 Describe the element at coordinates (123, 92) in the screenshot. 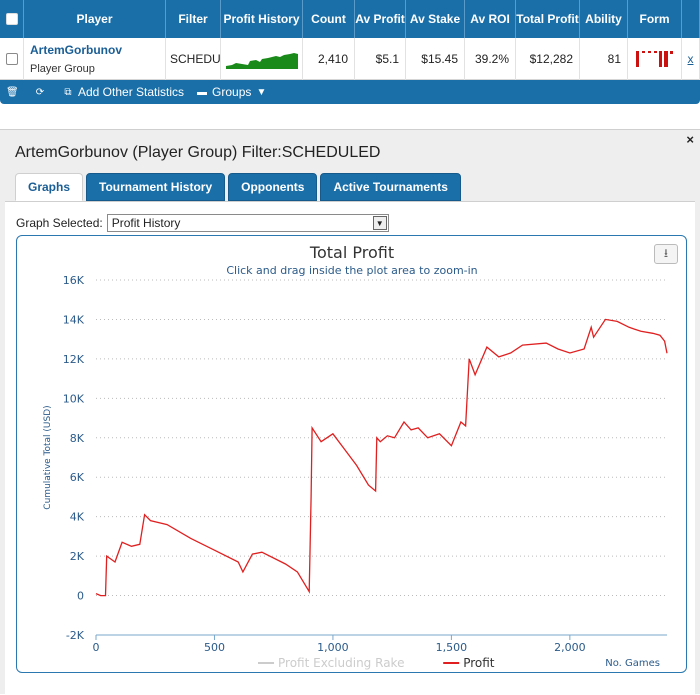

I see `add-other-statistics-button: ⧉ Add Other Statistics` at that location.